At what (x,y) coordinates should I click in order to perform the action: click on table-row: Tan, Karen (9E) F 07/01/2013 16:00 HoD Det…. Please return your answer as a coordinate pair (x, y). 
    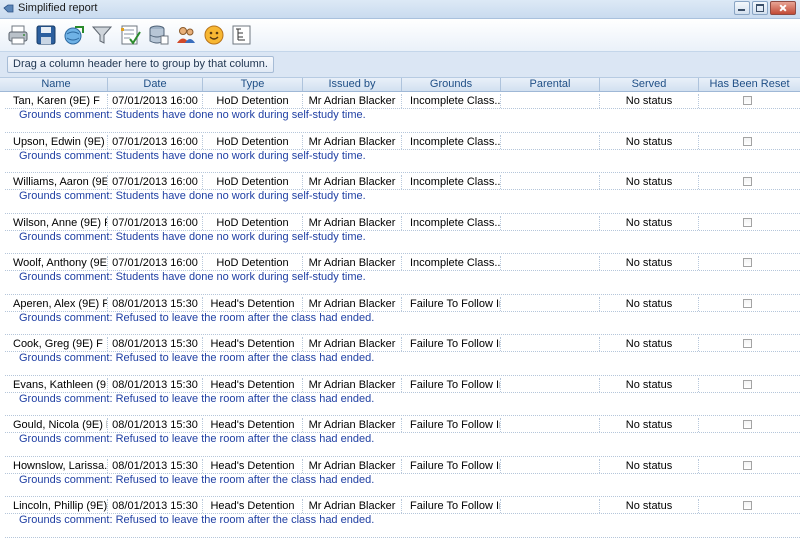
    Looking at the image, I should click on (400, 112).